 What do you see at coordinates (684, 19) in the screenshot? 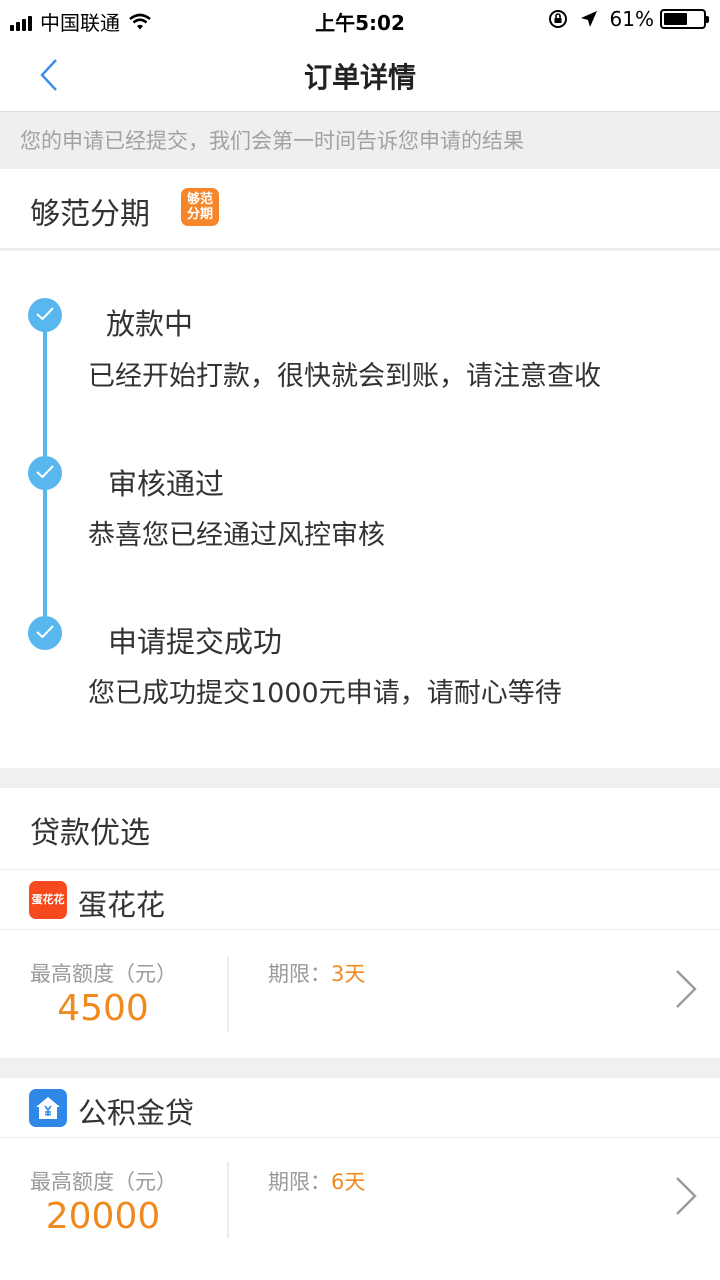
I see `battery-icon` at bounding box center [684, 19].